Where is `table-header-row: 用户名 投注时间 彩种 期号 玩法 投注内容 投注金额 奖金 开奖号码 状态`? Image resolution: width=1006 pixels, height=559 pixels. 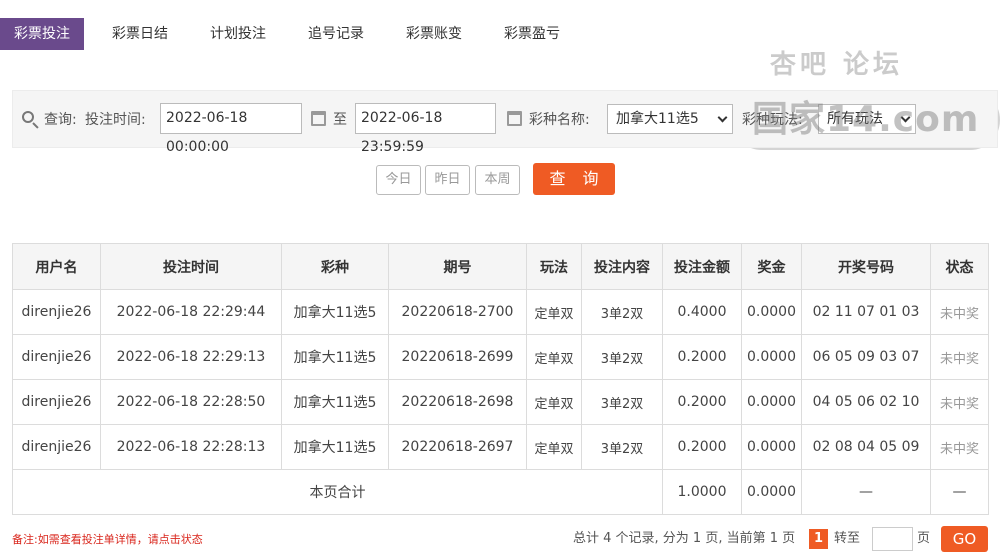 table-header-row: 用户名 投注时间 彩种 期号 玩法 投注内容 投注金额 奖金 开奖号码 状态 is located at coordinates (500, 266).